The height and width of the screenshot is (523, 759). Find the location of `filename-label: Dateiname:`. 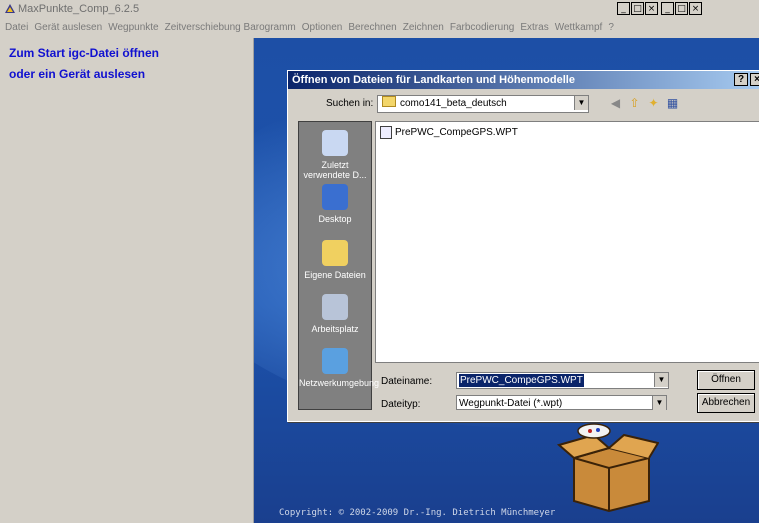

filename-label: Dateiname: is located at coordinates (407, 381).